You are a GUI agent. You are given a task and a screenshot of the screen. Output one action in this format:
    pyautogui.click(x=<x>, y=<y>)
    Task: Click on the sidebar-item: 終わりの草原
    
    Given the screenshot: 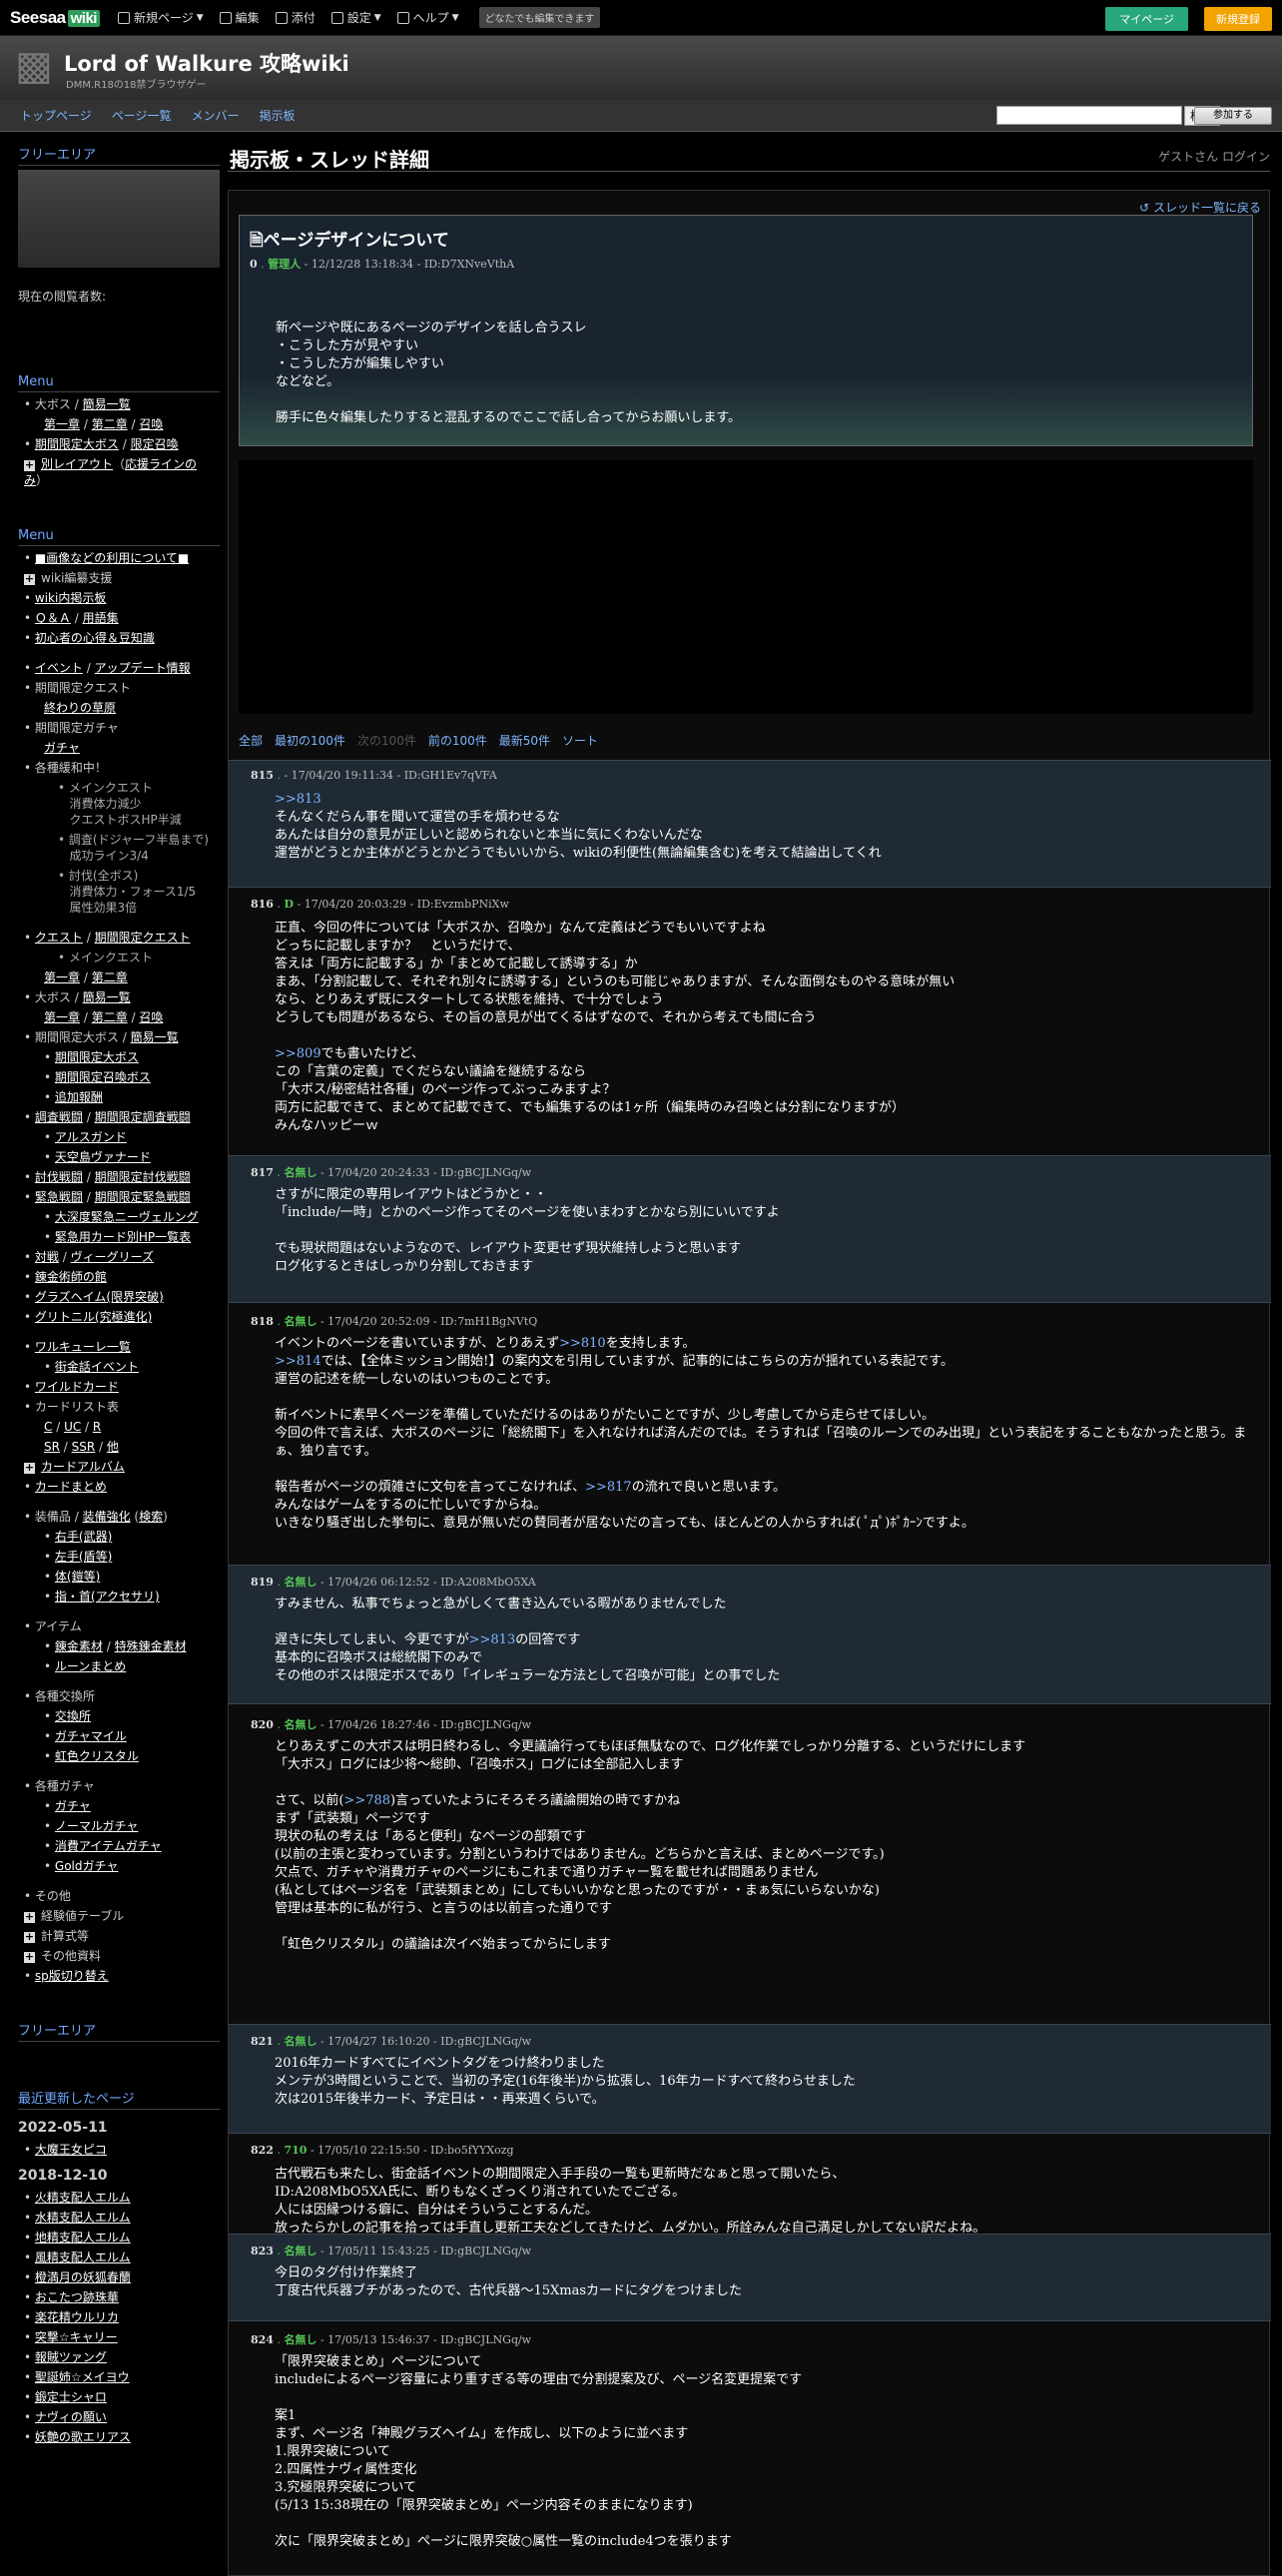 What is the action you would take?
    pyautogui.click(x=122, y=708)
    